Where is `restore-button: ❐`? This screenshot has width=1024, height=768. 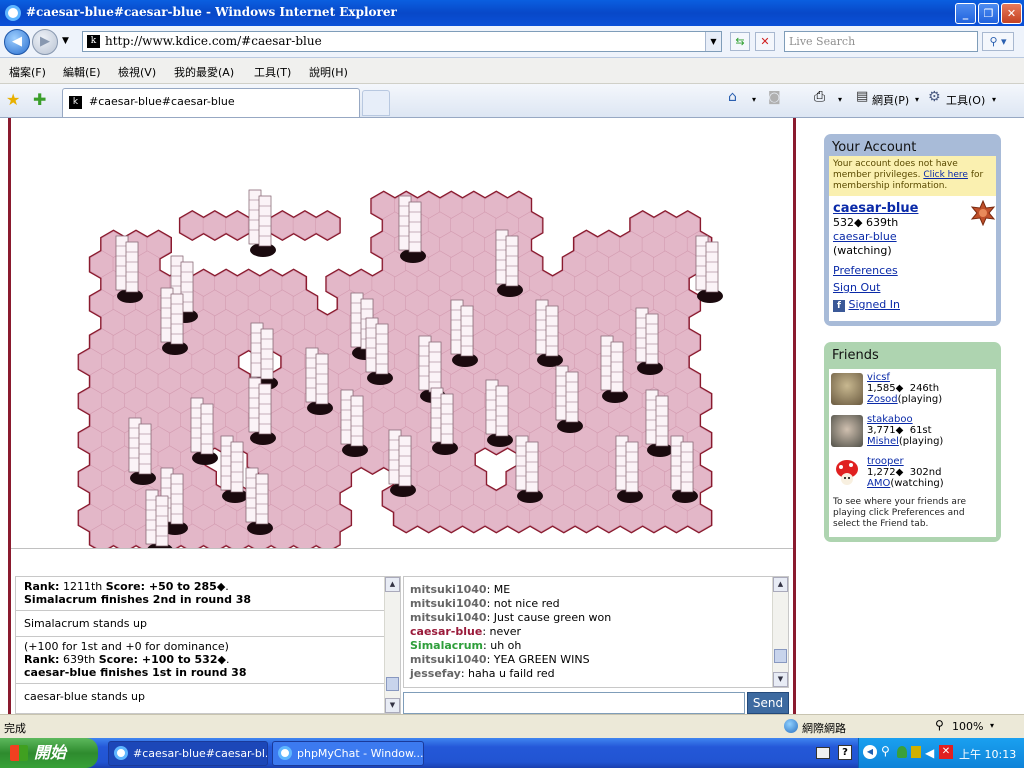 restore-button: ❐ is located at coordinates (988, 13).